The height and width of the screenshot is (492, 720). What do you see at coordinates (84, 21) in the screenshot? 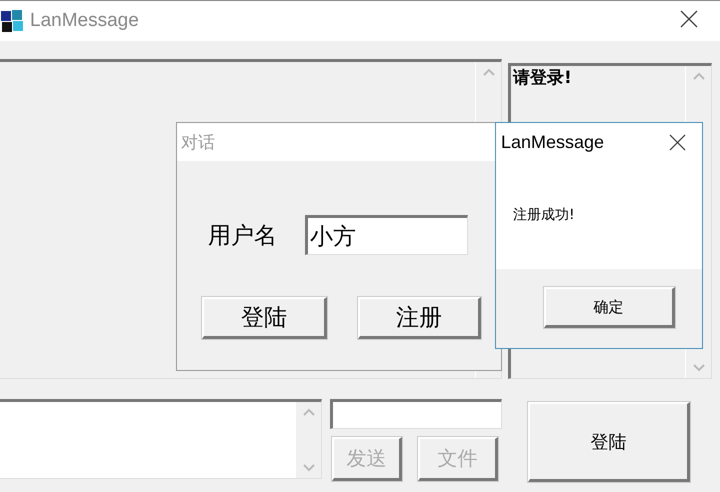
I see `window-title: LanMessage` at bounding box center [84, 21].